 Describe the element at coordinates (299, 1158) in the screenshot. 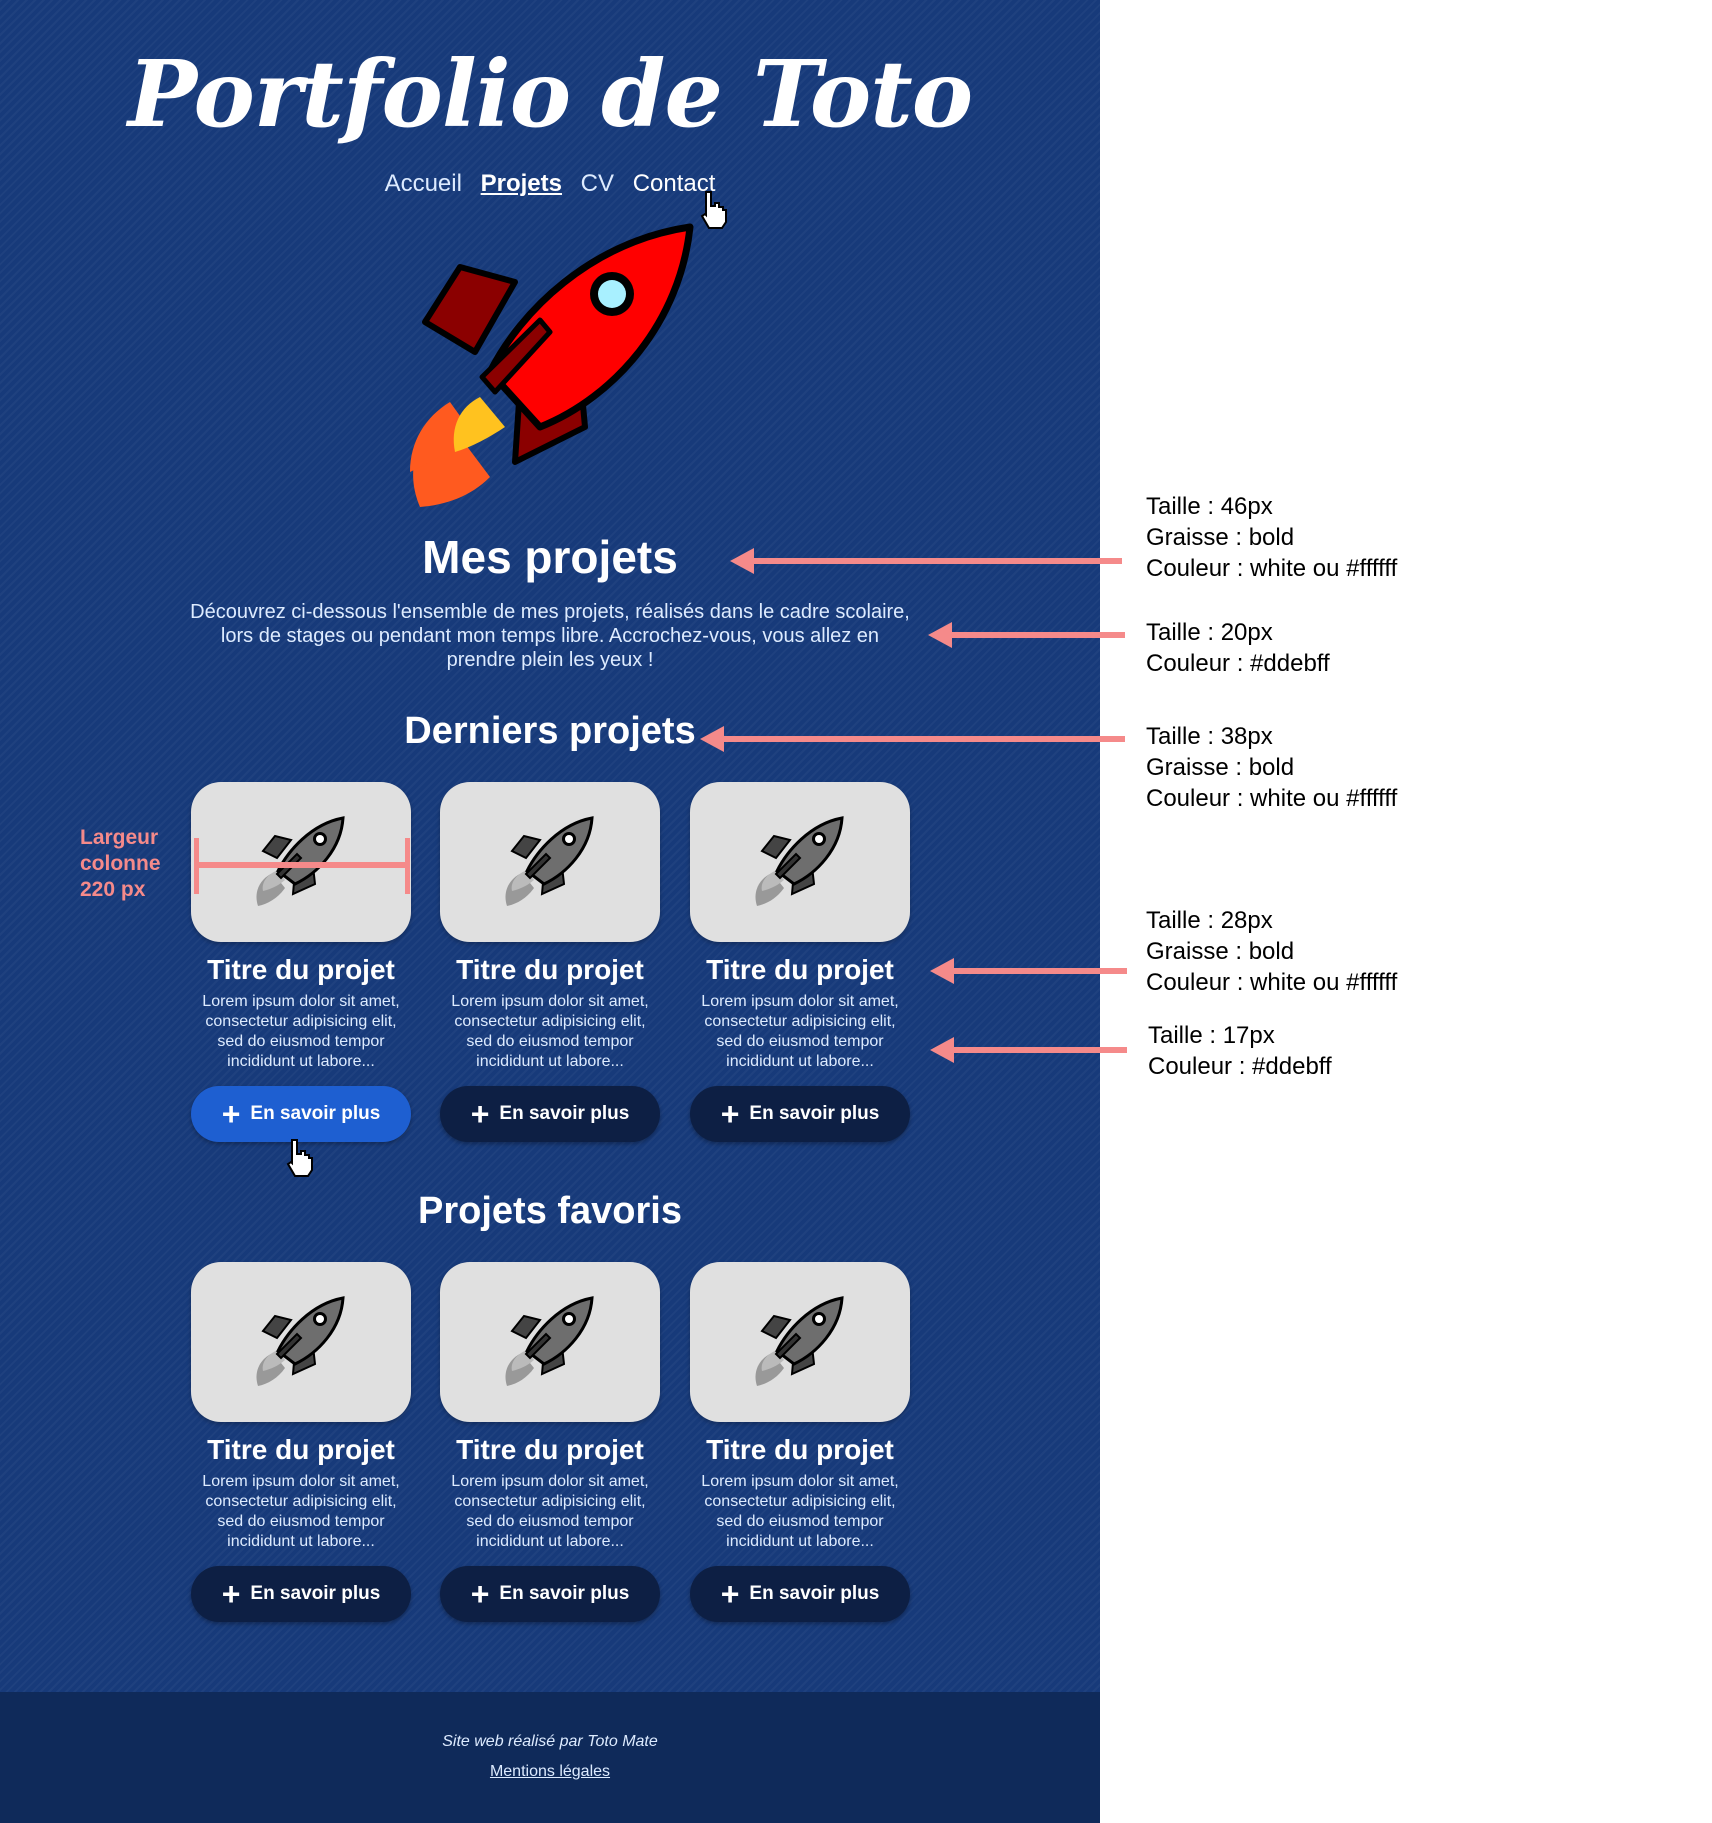

I see `hand-pointer-icon` at that location.